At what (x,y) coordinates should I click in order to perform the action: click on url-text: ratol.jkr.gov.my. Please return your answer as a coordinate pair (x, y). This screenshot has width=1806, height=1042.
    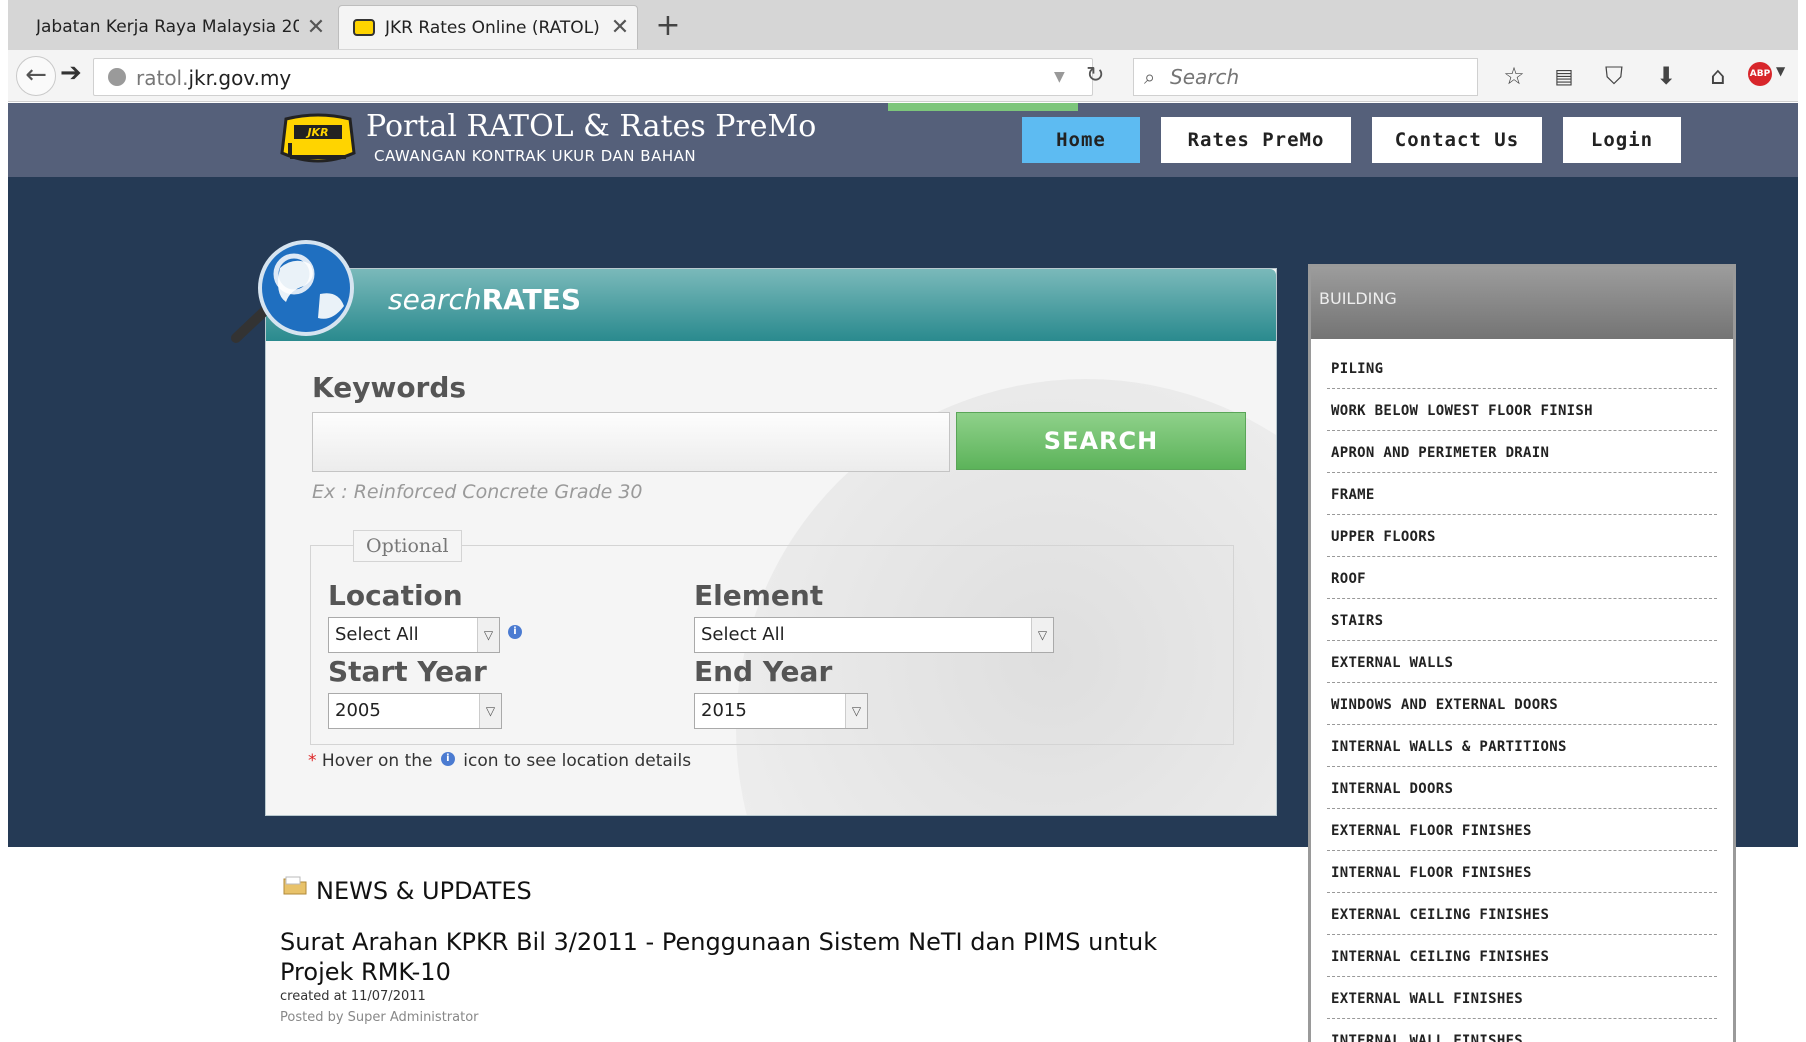
    Looking at the image, I should click on (213, 78).